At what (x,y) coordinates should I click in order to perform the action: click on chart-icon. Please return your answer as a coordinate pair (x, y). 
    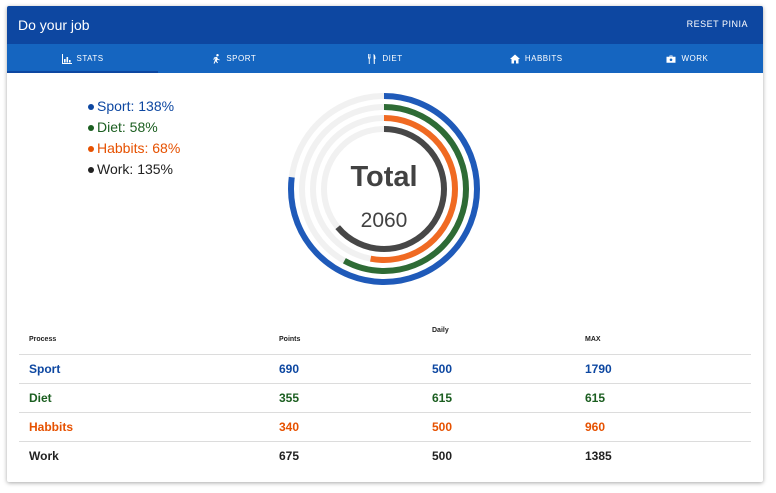
    Looking at the image, I should click on (66, 58).